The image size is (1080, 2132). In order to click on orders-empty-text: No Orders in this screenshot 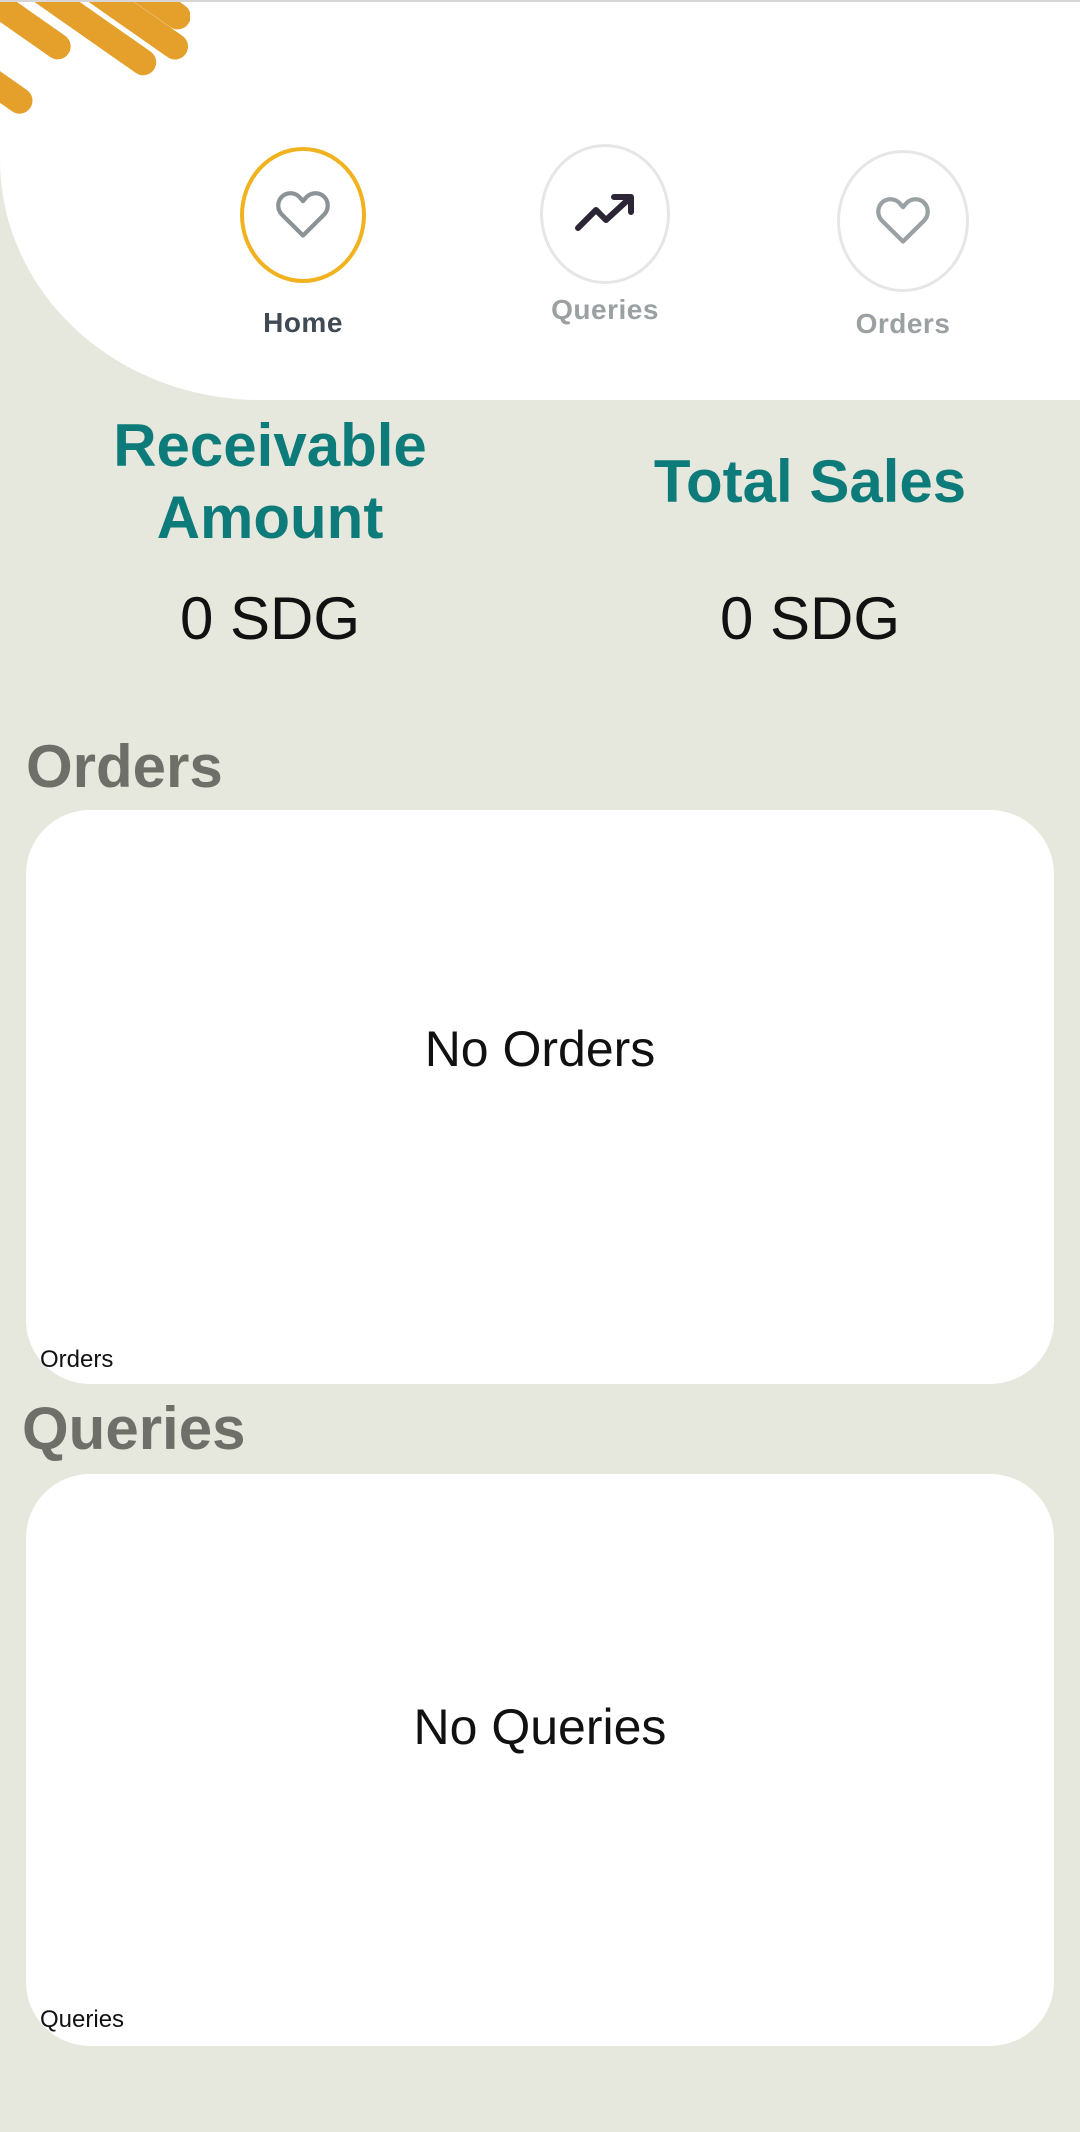, I will do `click(540, 1049)`.